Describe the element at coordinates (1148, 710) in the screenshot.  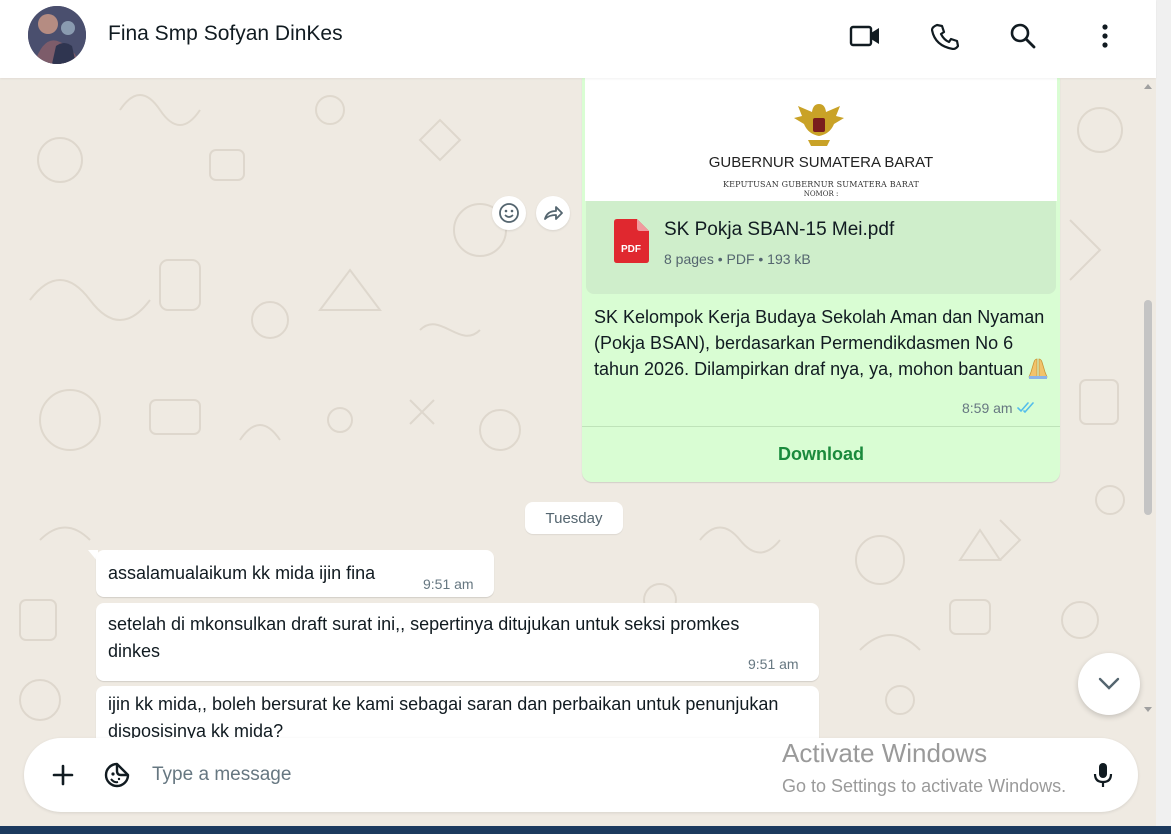
I see `scroll-down-arrow-icon` at that location.